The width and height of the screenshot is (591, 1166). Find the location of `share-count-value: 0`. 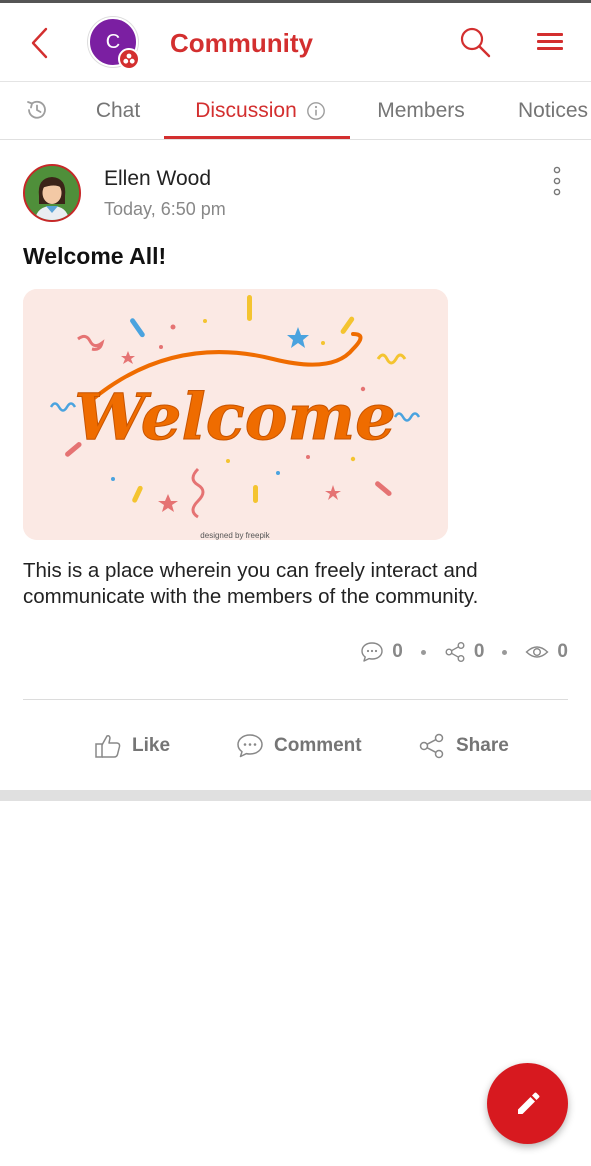

share-count-value: 0 is located at coordinates (479, 651).